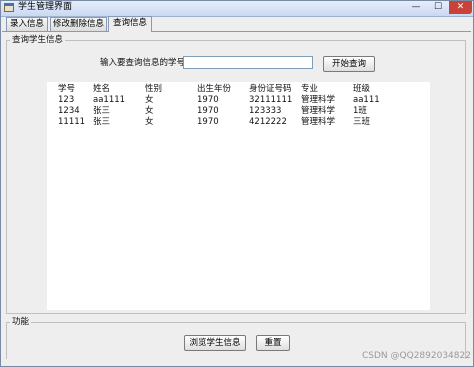 The width and height of the screenshot is (474, 367). What do you see at coordinates (265, 111) in the screenshot?
I see `table-cell: 123333` at bounding box center [265, 111].